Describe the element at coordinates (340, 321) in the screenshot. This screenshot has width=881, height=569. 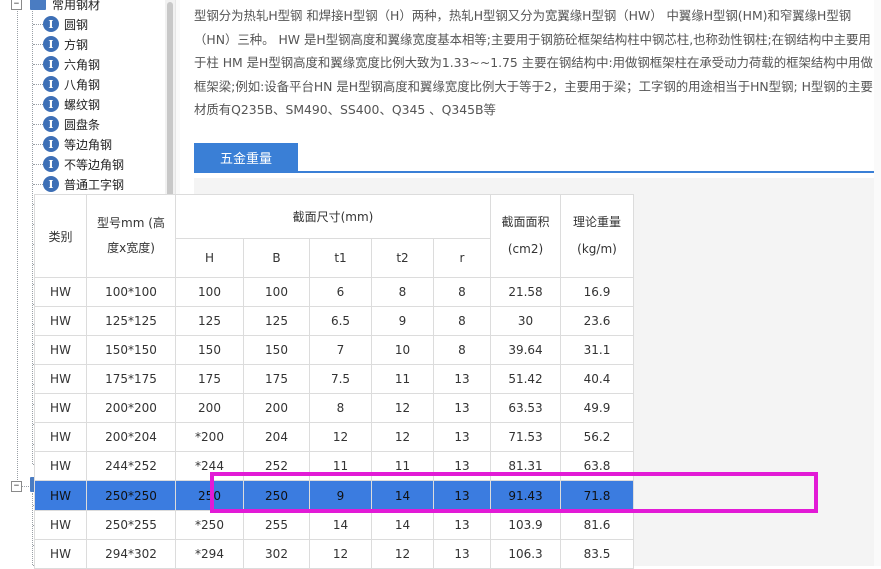
I see `table-cell: 6.5` at that location.